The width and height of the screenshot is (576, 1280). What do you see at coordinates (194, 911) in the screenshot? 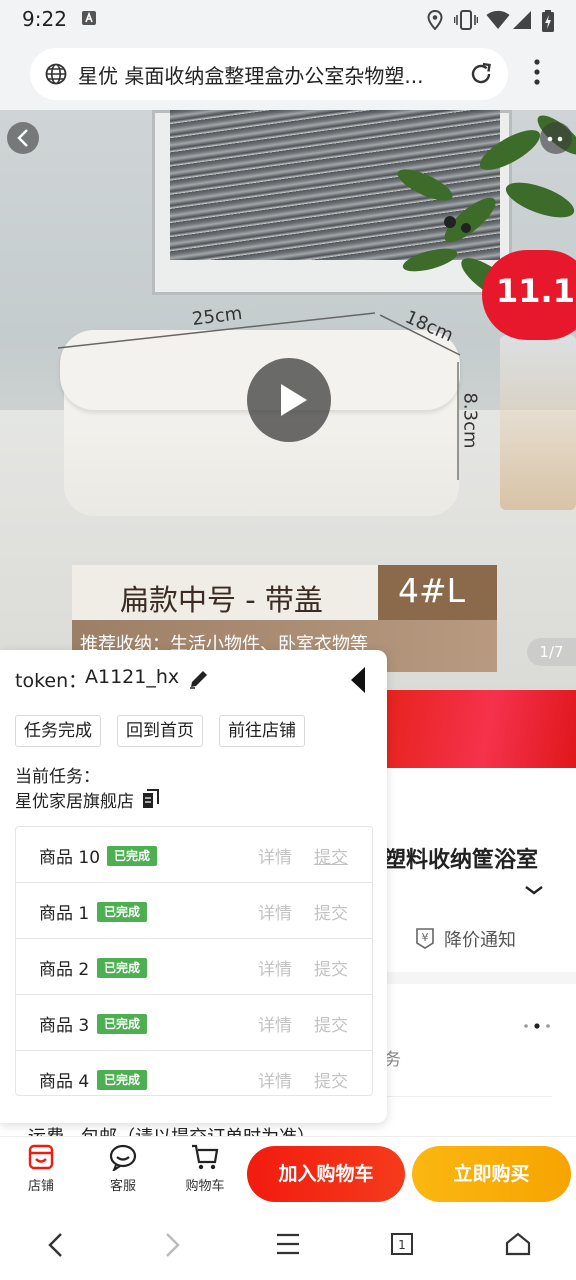
I see `table-row: 商品 1 已完成 详情 提交` at bounding box center [194, 911].